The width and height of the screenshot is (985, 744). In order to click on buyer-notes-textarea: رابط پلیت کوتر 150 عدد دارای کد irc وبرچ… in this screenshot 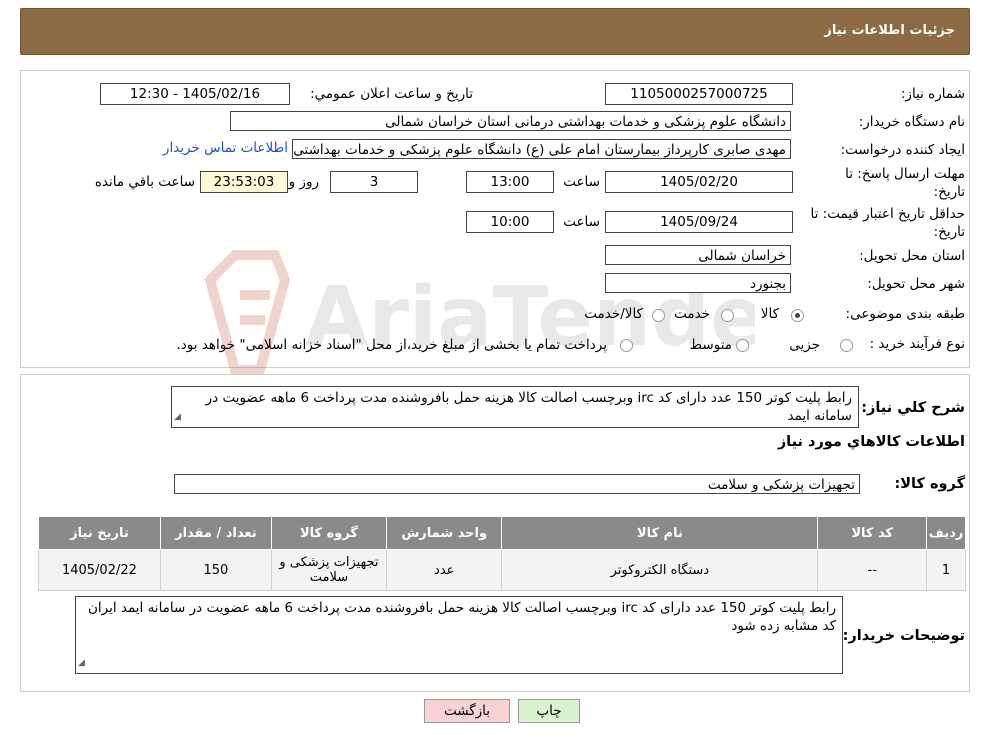, I will do `click(459, 635)`.